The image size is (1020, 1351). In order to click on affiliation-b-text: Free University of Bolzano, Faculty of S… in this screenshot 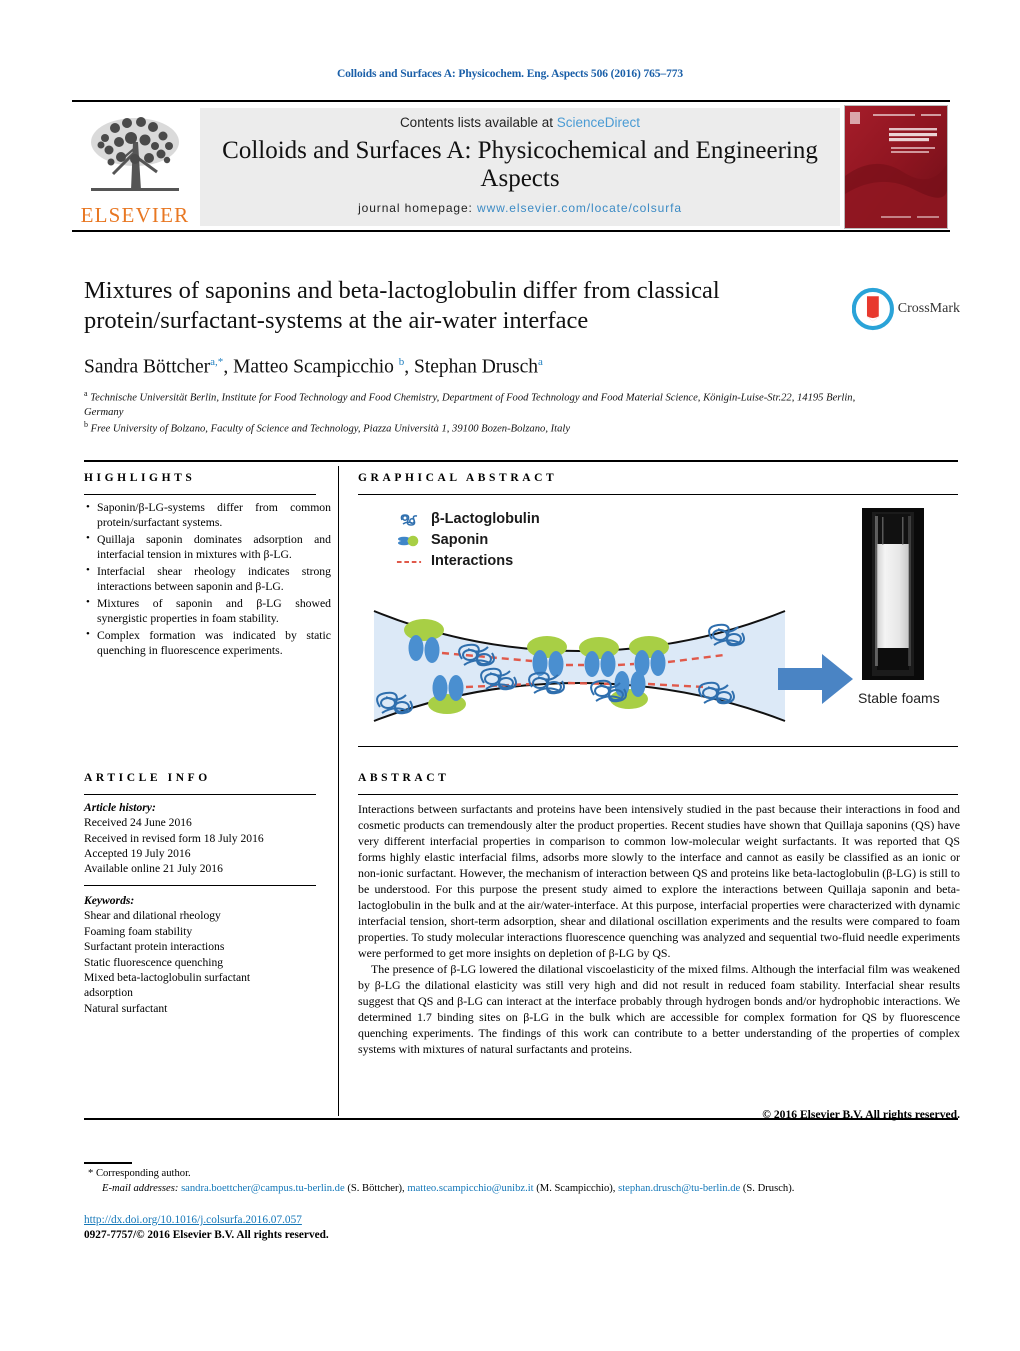, I will do `click(330, 429)`.